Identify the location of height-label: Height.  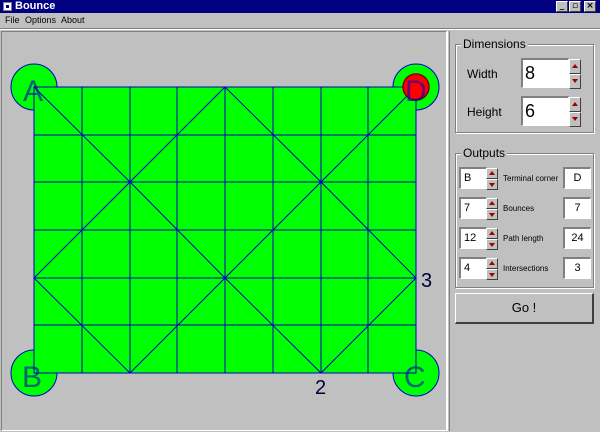
(484, 112).